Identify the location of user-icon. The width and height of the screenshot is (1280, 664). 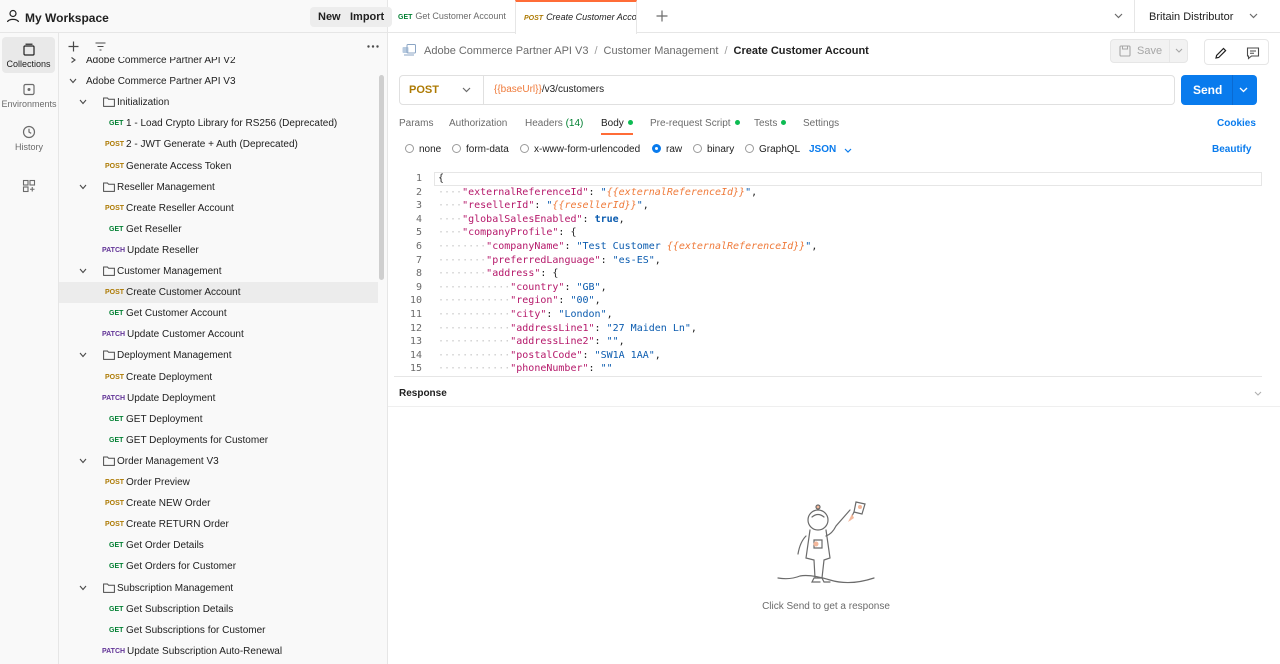
(13, 16).